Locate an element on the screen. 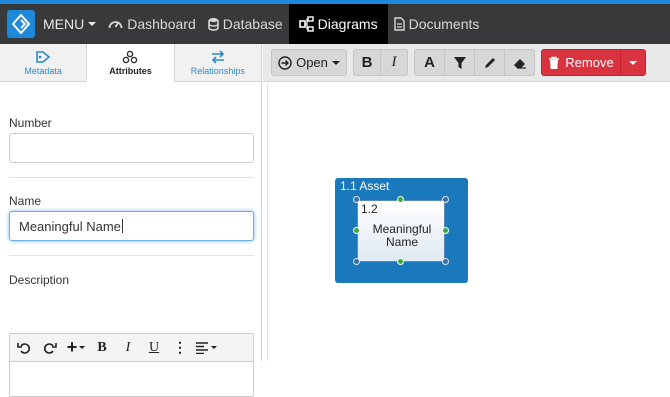 The height and width of the screenshot is (397, 670). eraser-button is located at coordinates (519, 62).